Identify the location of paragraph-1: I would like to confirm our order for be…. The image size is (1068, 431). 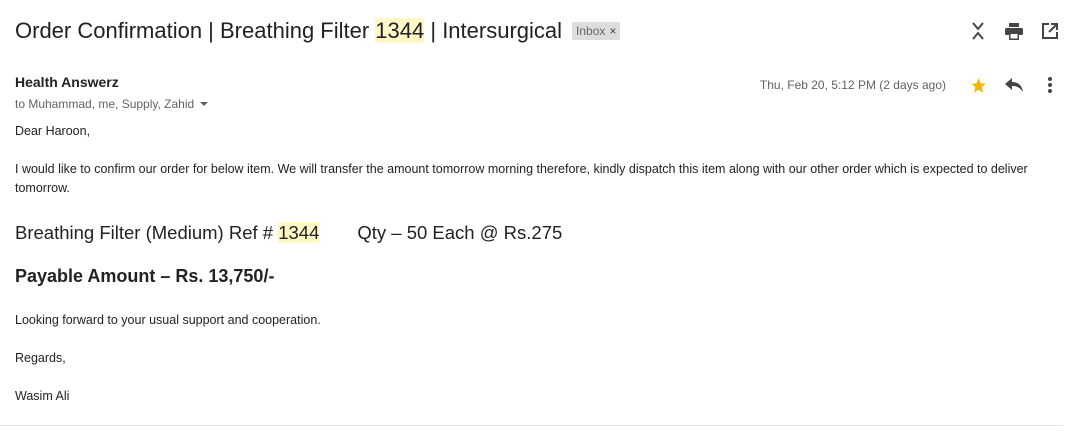
(521, 178).